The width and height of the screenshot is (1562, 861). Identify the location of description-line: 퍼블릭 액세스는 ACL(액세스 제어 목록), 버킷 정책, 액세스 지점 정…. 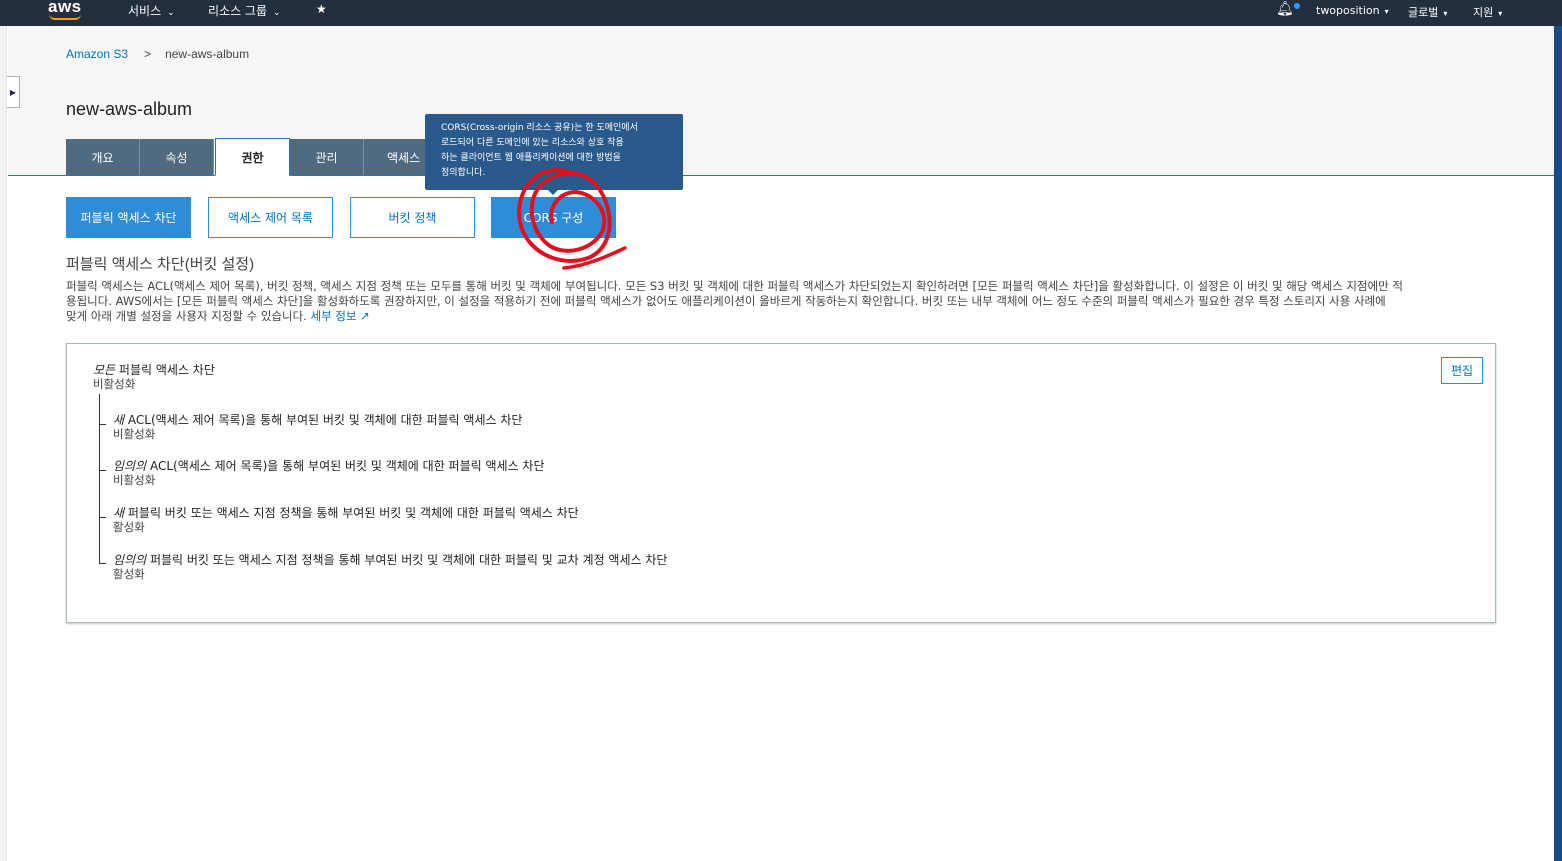
(734, 286).